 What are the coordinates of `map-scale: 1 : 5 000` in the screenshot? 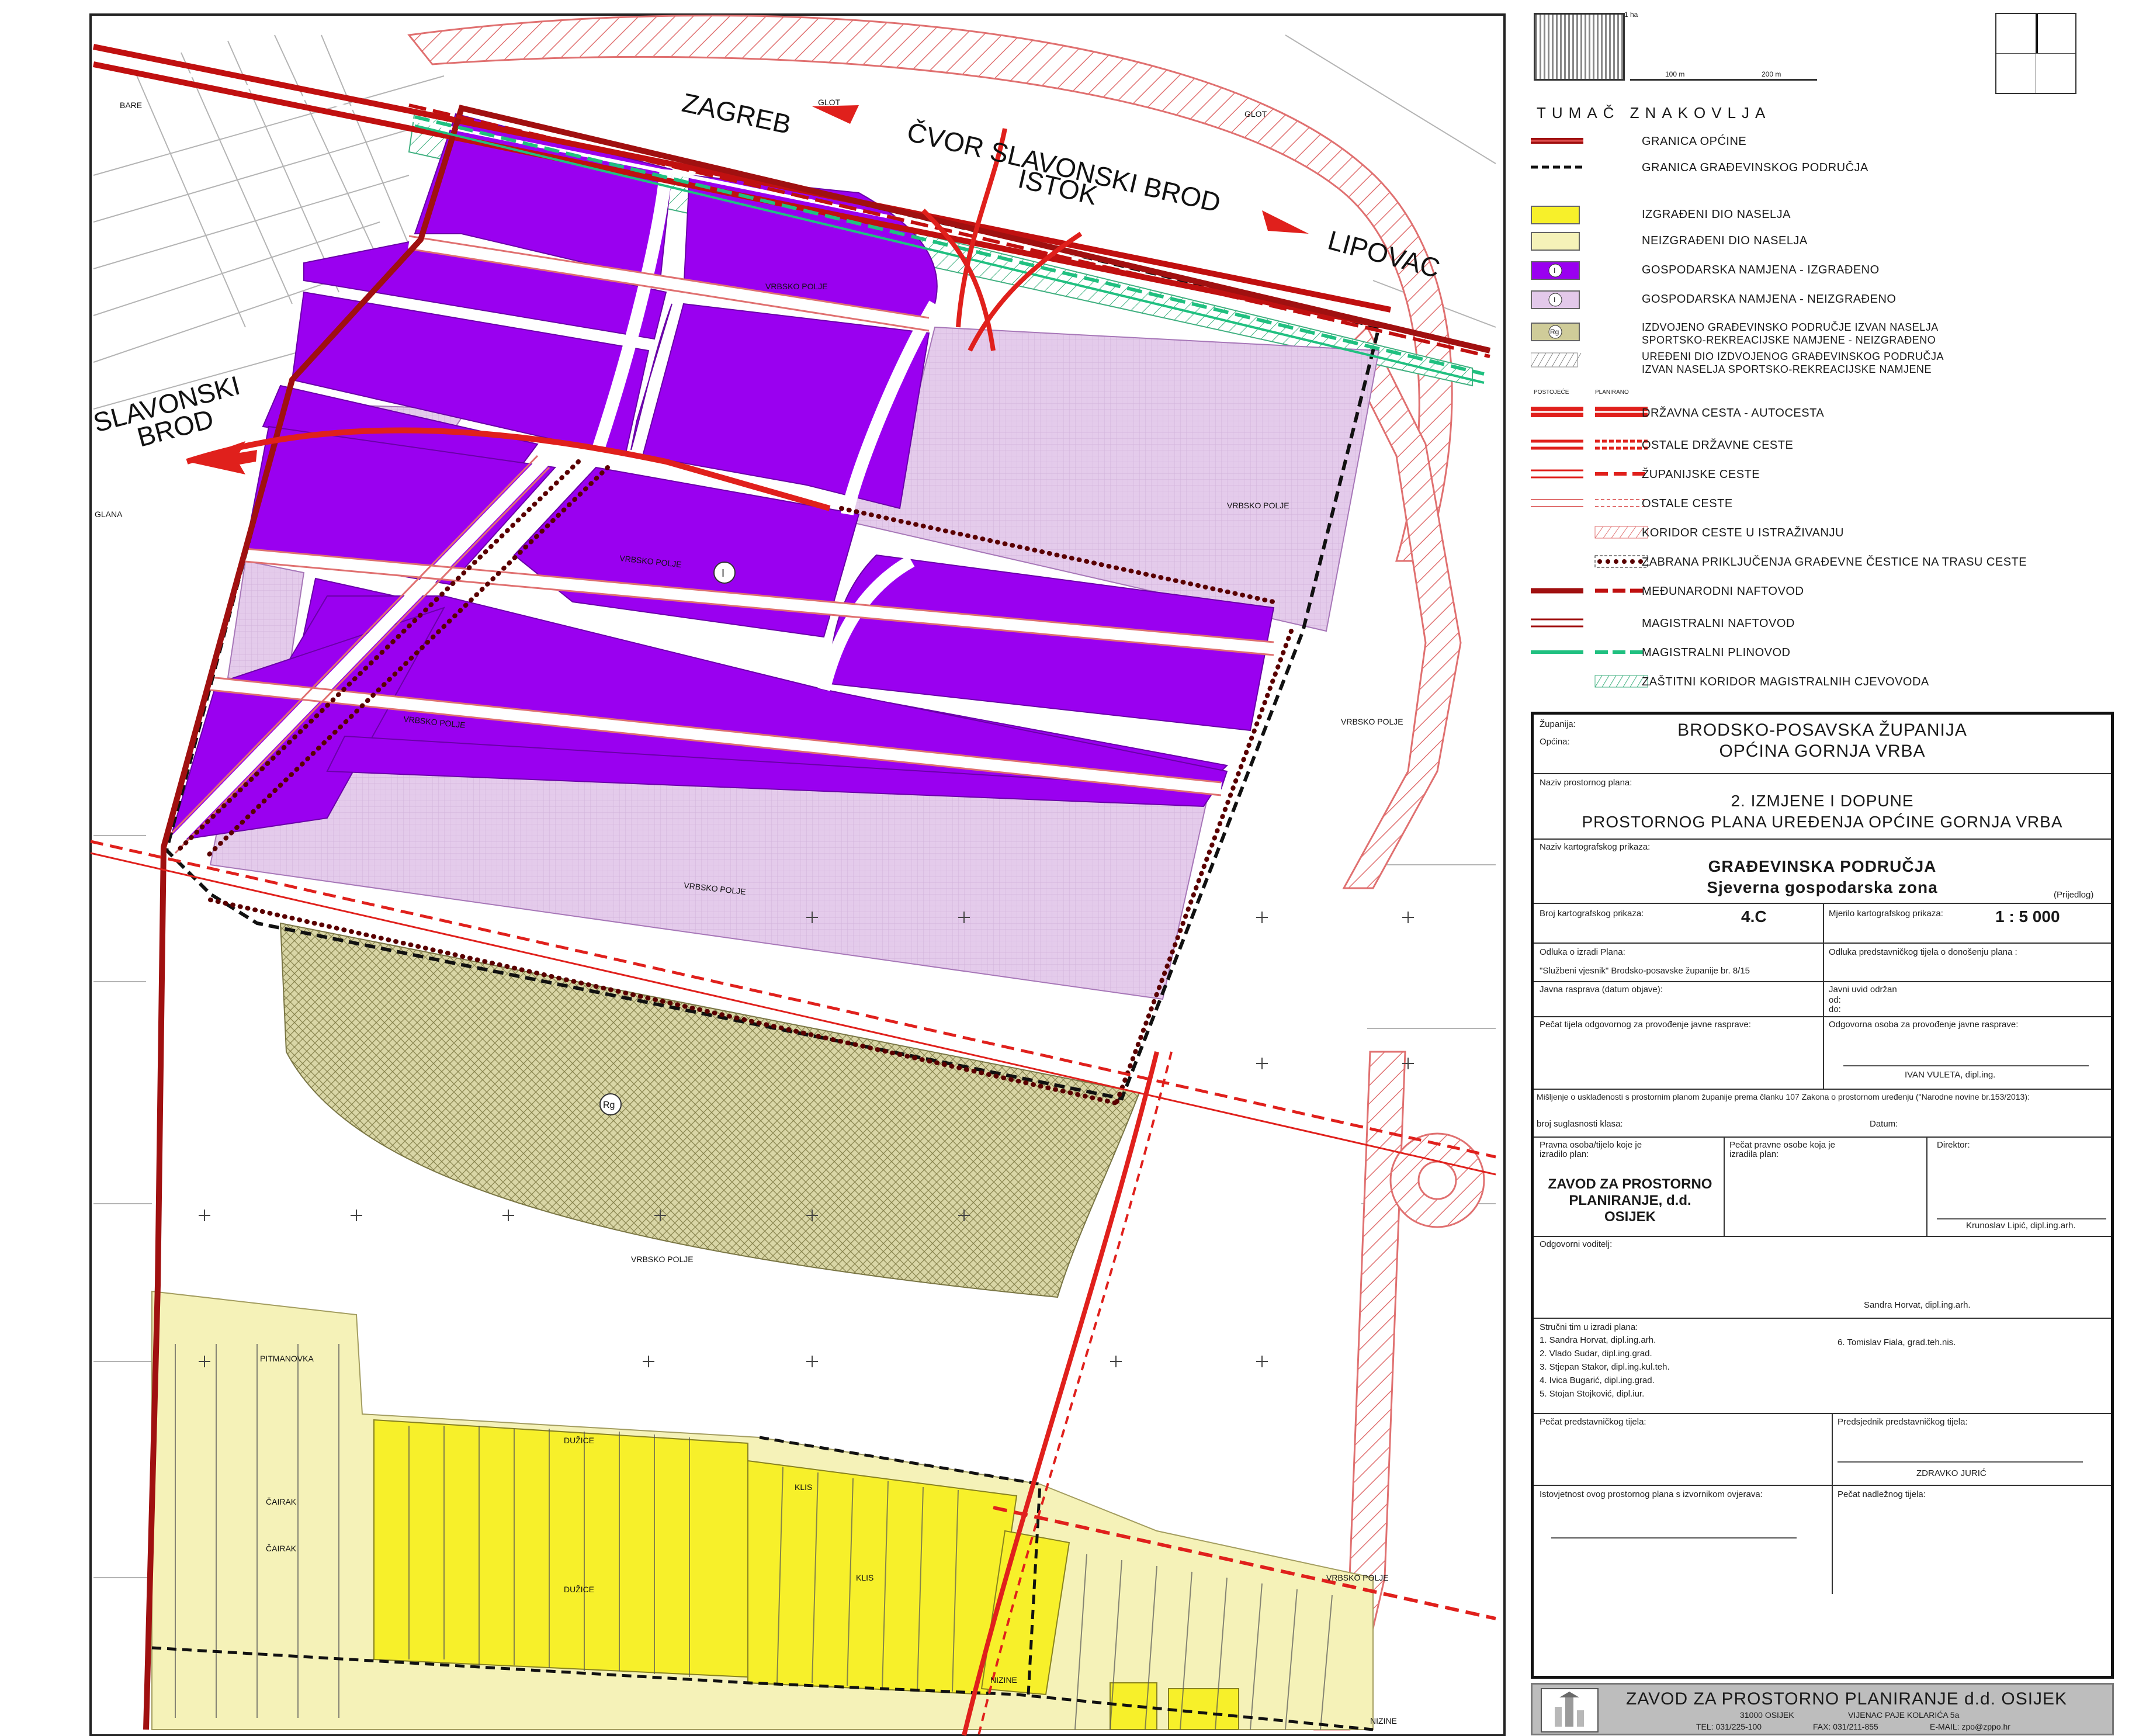 It's located at (2027, 916).